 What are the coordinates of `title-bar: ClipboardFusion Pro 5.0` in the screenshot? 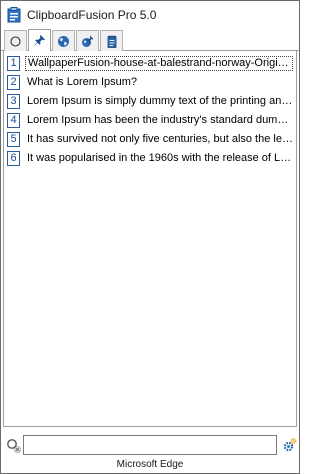 It's located at (150, 15).